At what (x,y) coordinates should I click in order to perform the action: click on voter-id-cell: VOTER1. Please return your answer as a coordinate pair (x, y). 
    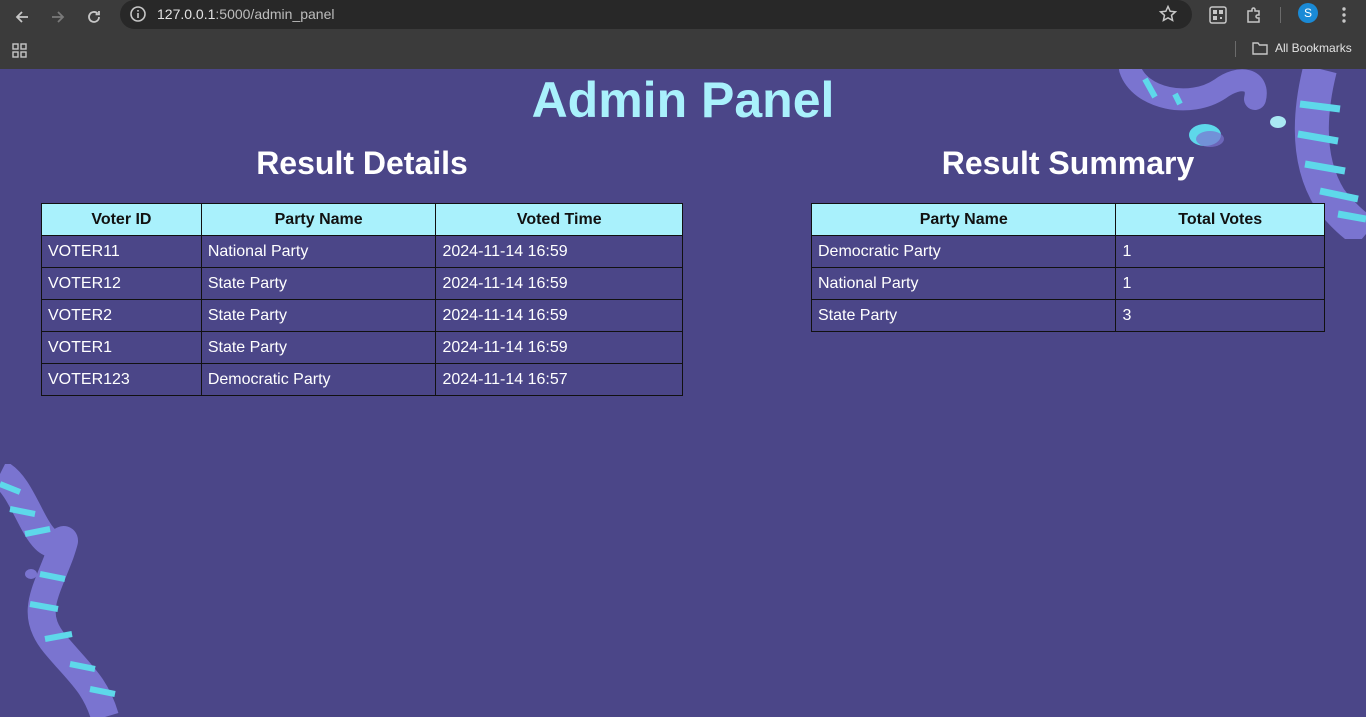
    Looking at the image, I should click on (121, 347).